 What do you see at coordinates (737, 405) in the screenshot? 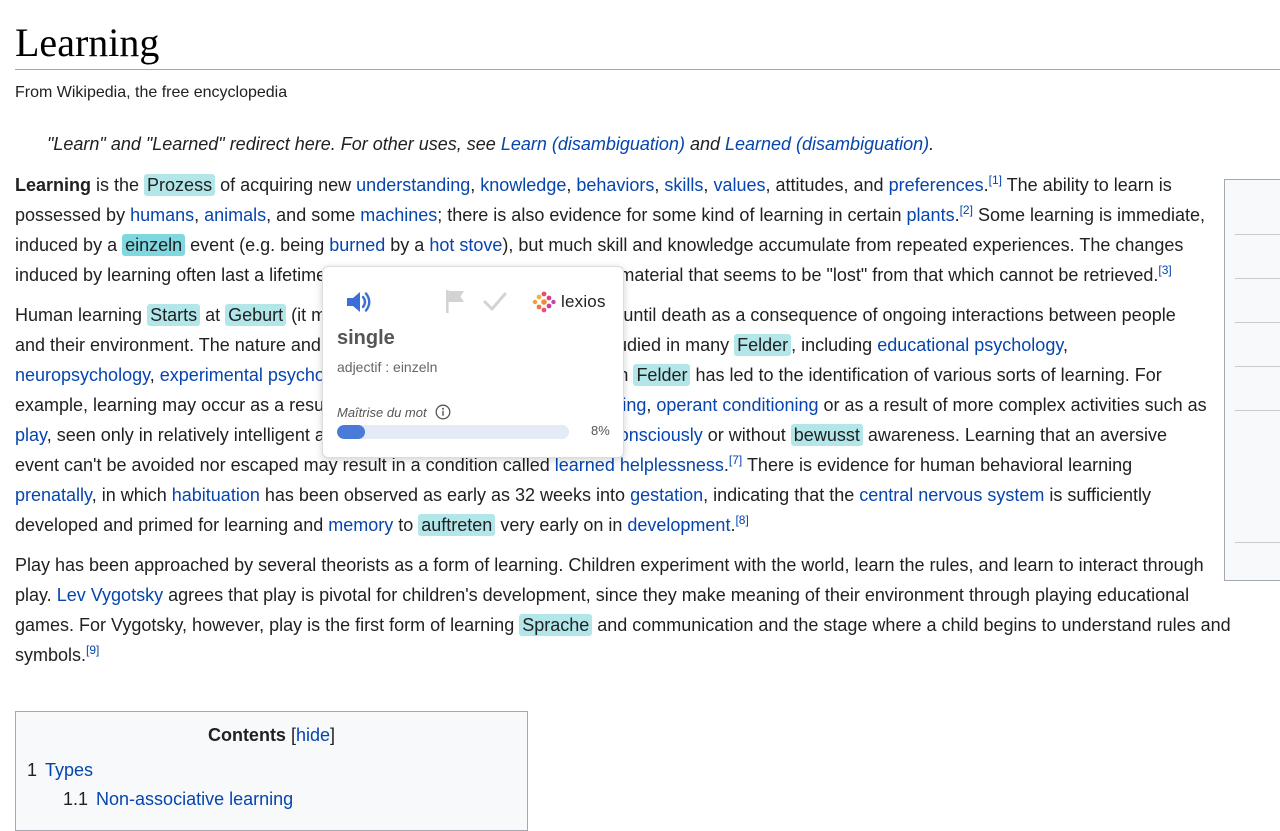
I see `wiki-link: operant conditioning` at bounding box center [737, 405].